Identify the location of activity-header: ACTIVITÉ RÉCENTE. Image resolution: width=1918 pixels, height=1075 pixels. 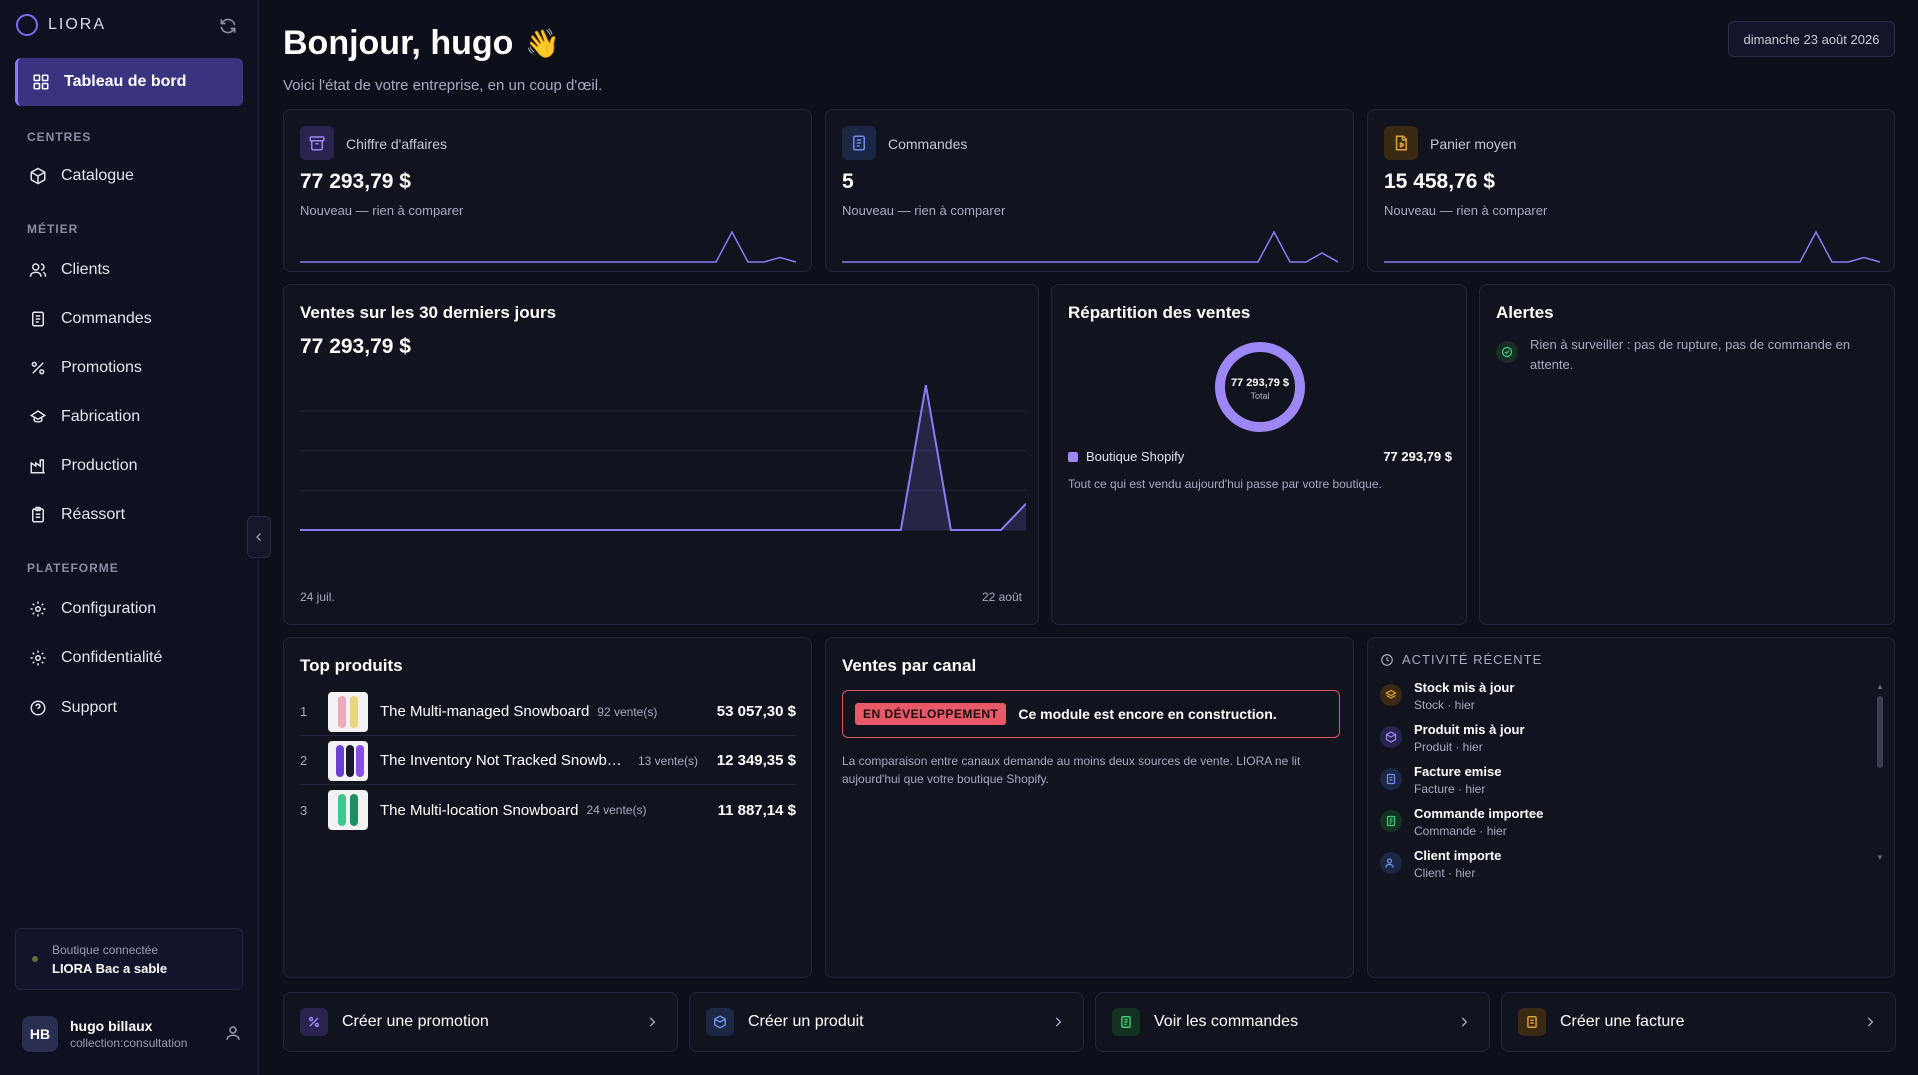
(1461, 659).